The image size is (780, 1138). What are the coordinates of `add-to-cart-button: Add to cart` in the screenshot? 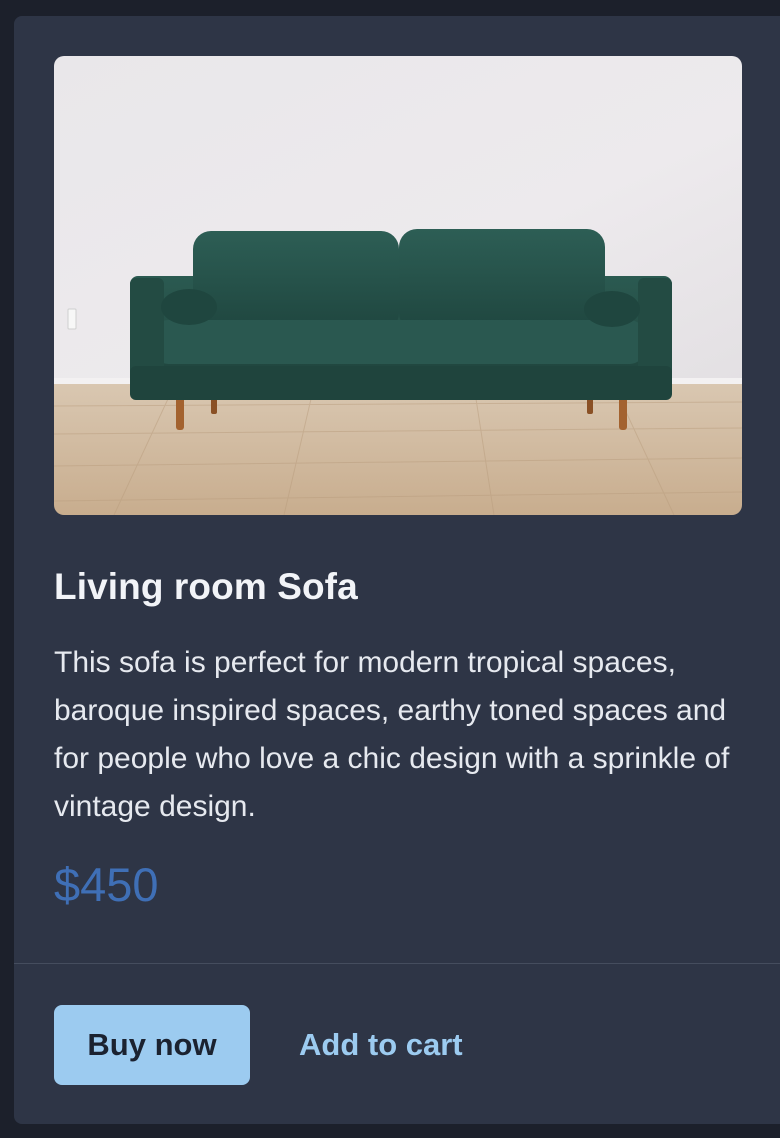 It's located at (381, 1045).